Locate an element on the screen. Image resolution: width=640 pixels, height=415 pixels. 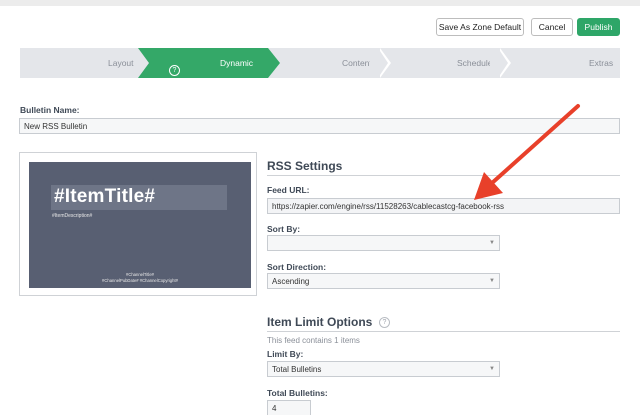
annotation-arrow-icon is located at coordinates (527, 152).